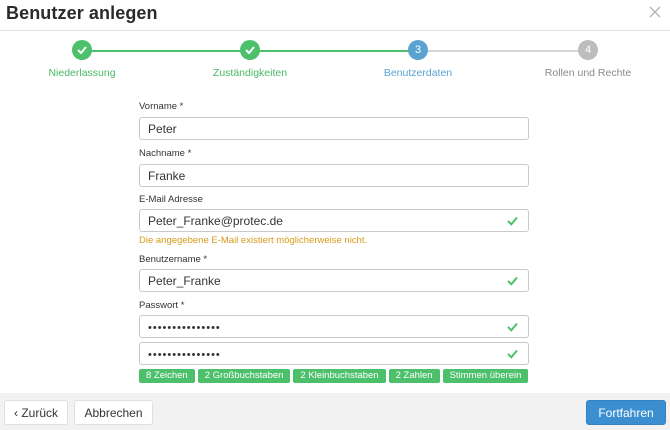 This screenshot has height=430, width=670. What do you see at coordinates (334, 353) in the screenshot?
I see `passwort-confirm-field: •••••••••••••••` at bounding box center [334, 353].